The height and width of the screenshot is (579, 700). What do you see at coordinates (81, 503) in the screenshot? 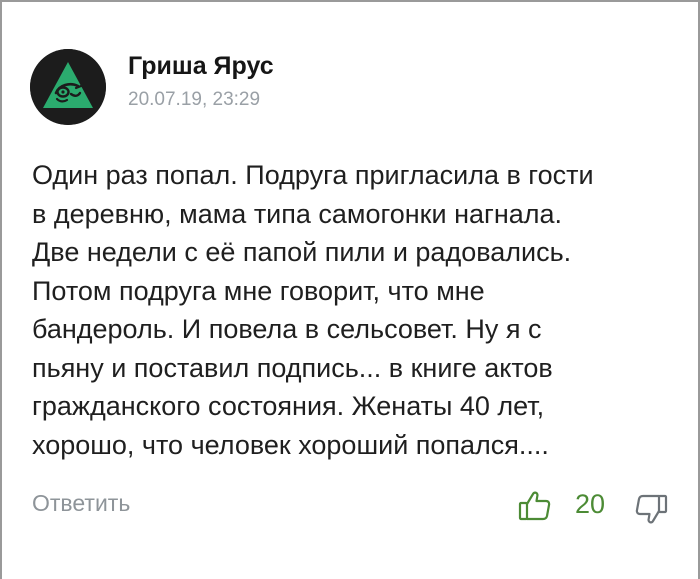
I see `reply-button: Ответить` at bounding box center [81, 503].